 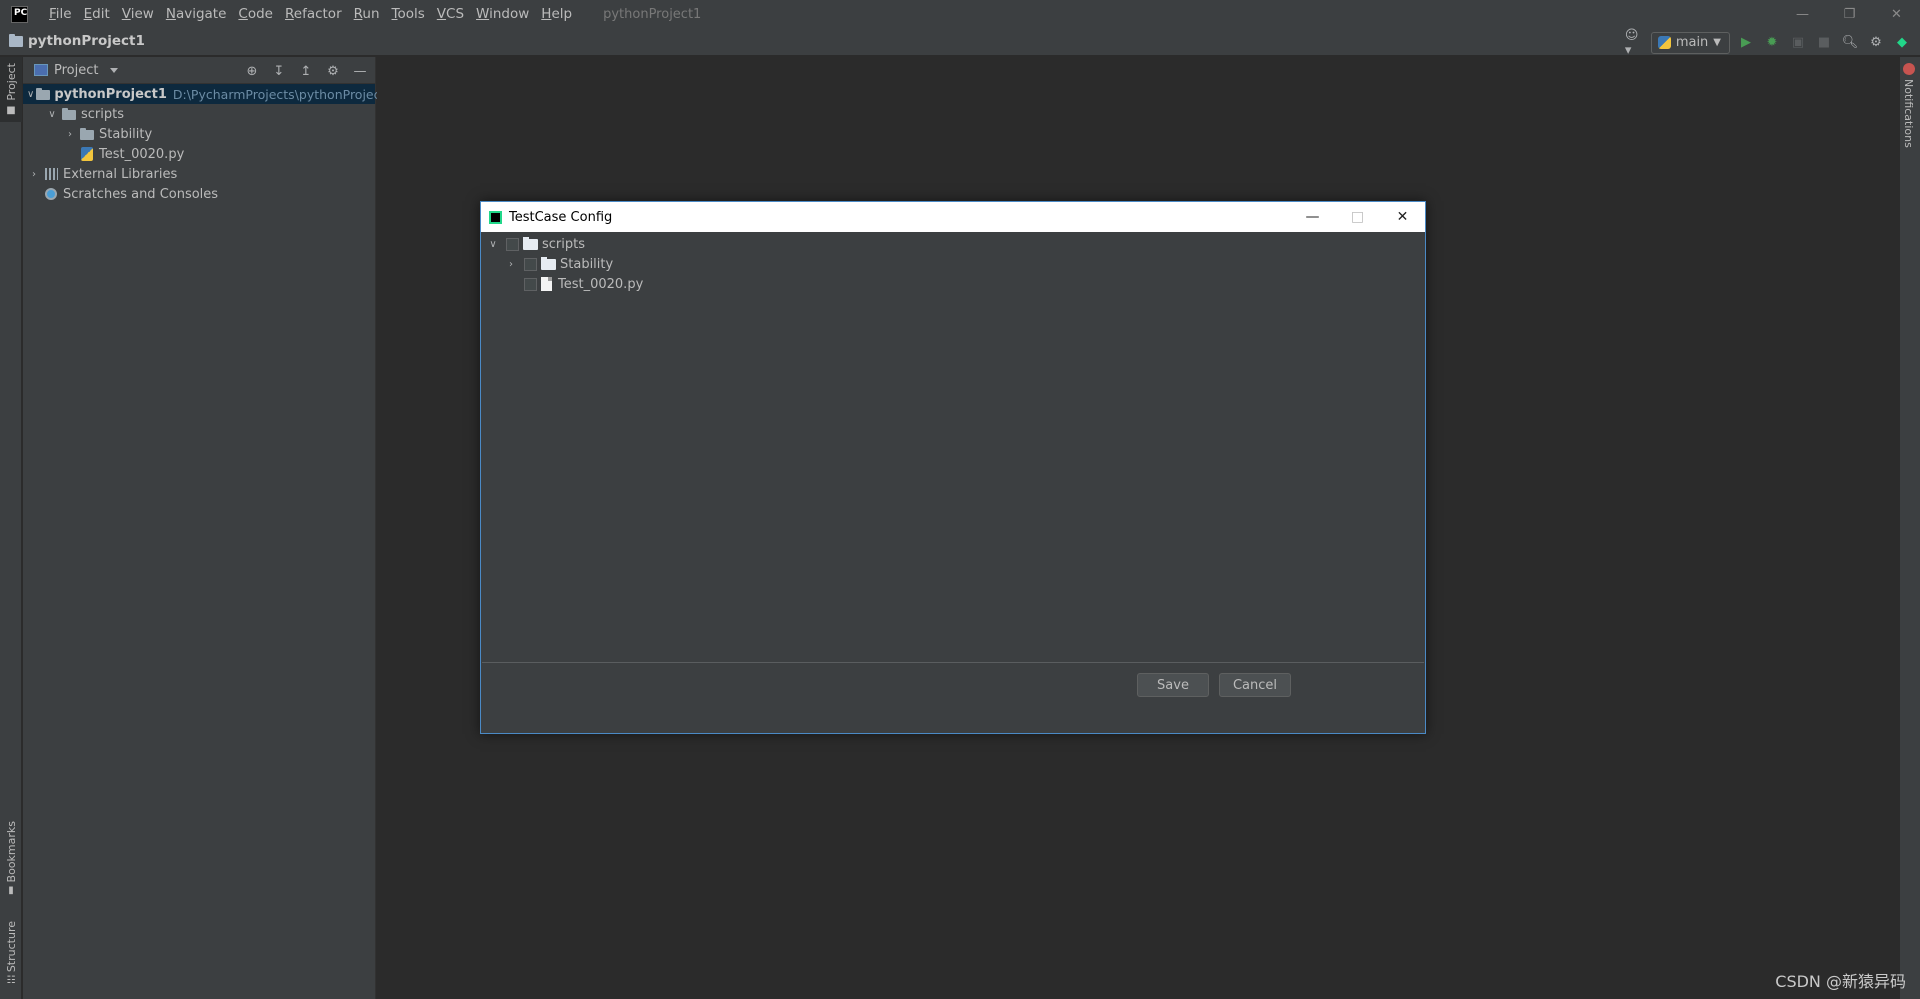 What do you see at coordinates (51, 194) in the screenshot?
I see `scratches-icon` at bounding box center [51, 194].